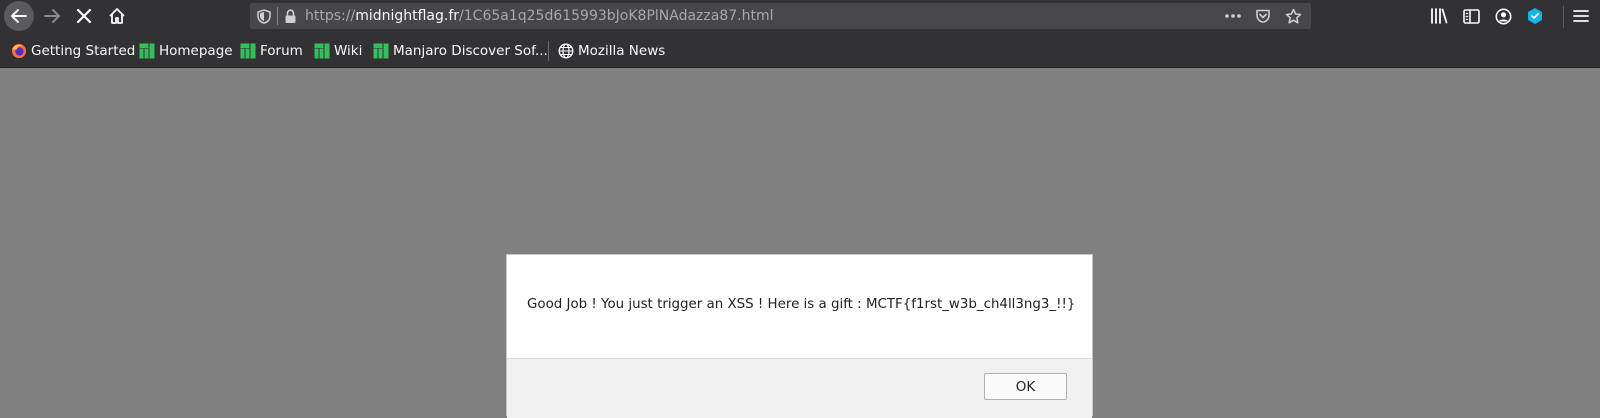 The height and width of the screenshot is (418, 1600). I want to click on back-arrow-icon, so click(19, 16).